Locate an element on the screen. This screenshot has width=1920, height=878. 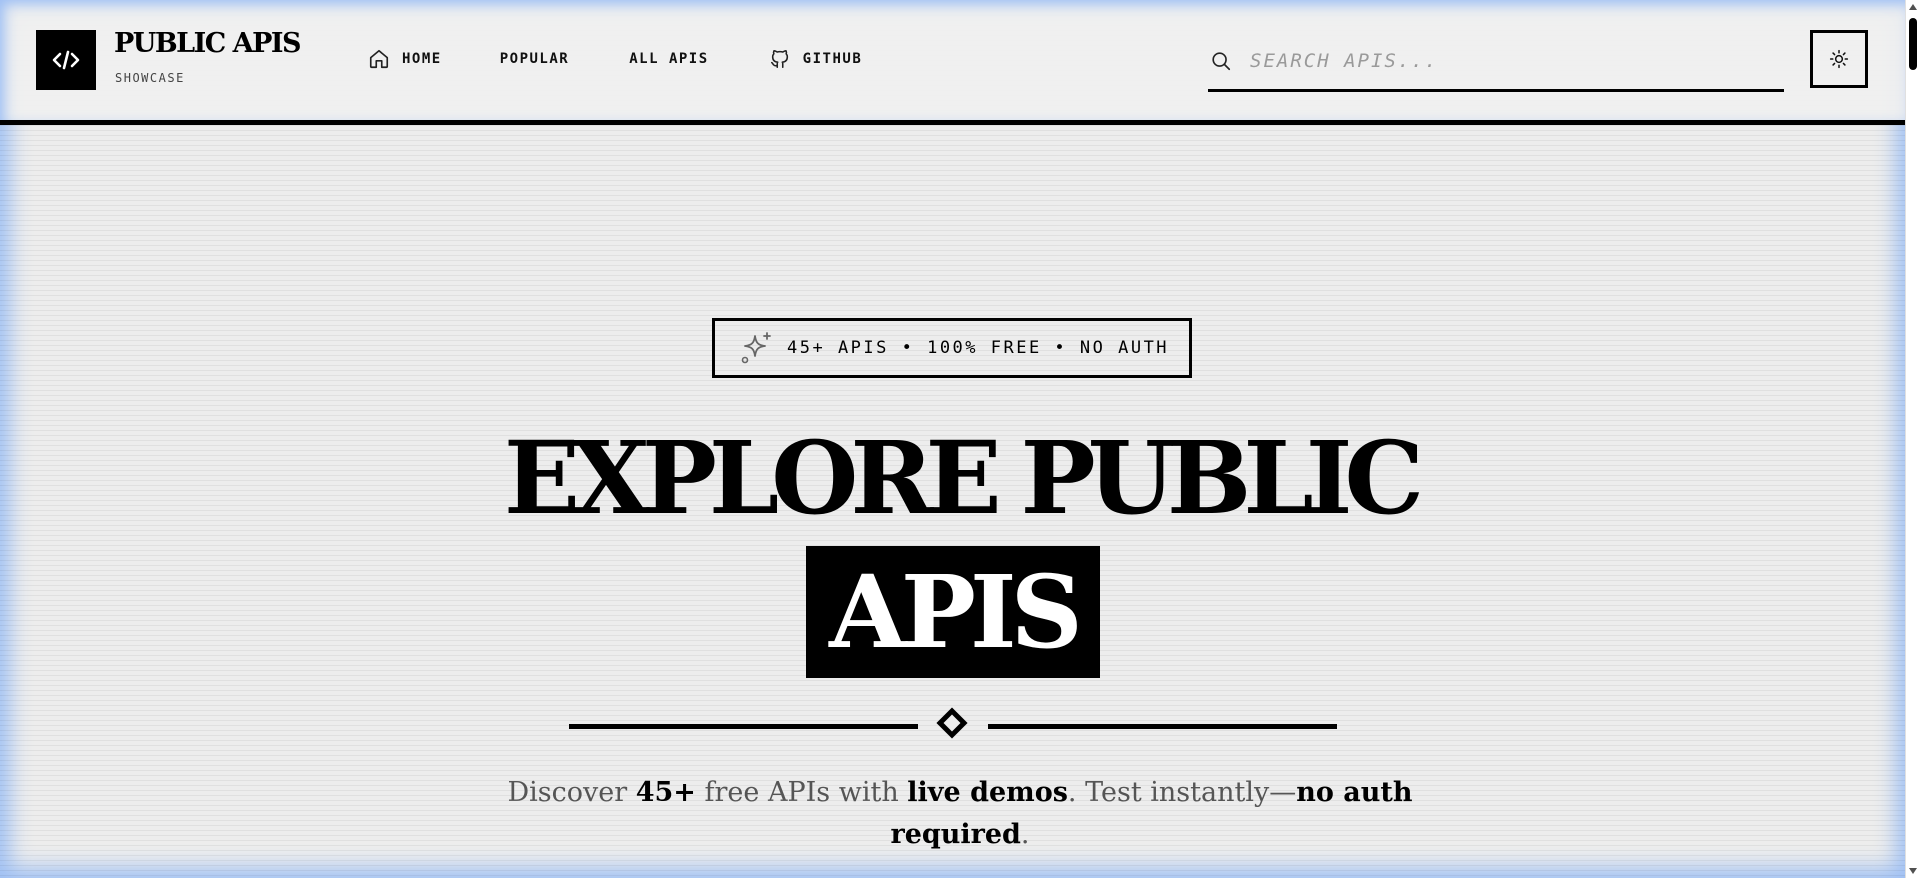
divider-left is located at coordinates (743, 726).